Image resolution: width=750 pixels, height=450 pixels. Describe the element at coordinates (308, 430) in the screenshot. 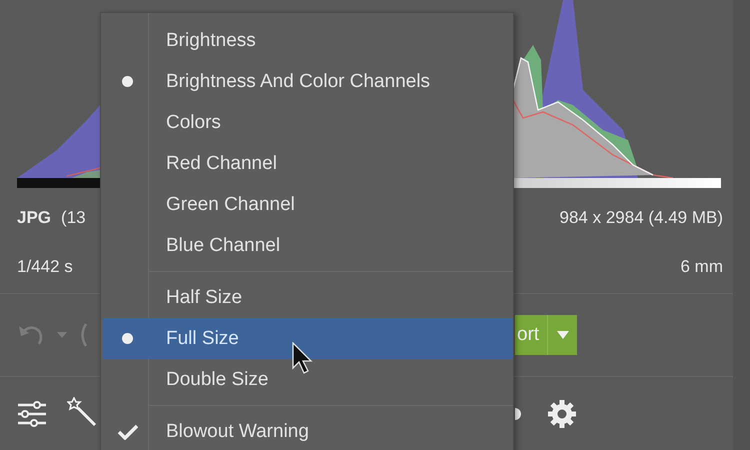

I see `menu-item: Blowout Warning` at that location.